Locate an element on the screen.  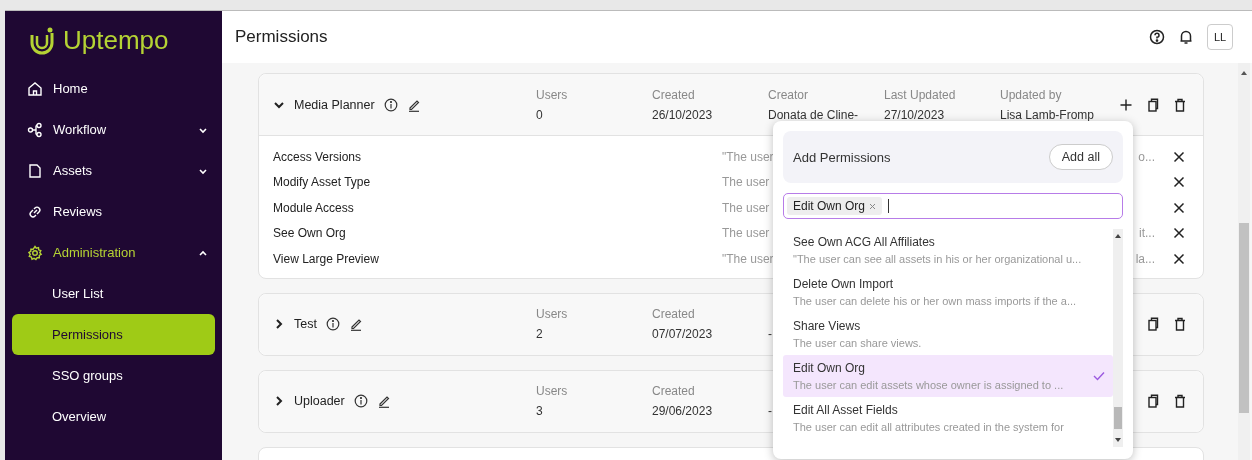
gear-icon is located at coordinates (35, 252).